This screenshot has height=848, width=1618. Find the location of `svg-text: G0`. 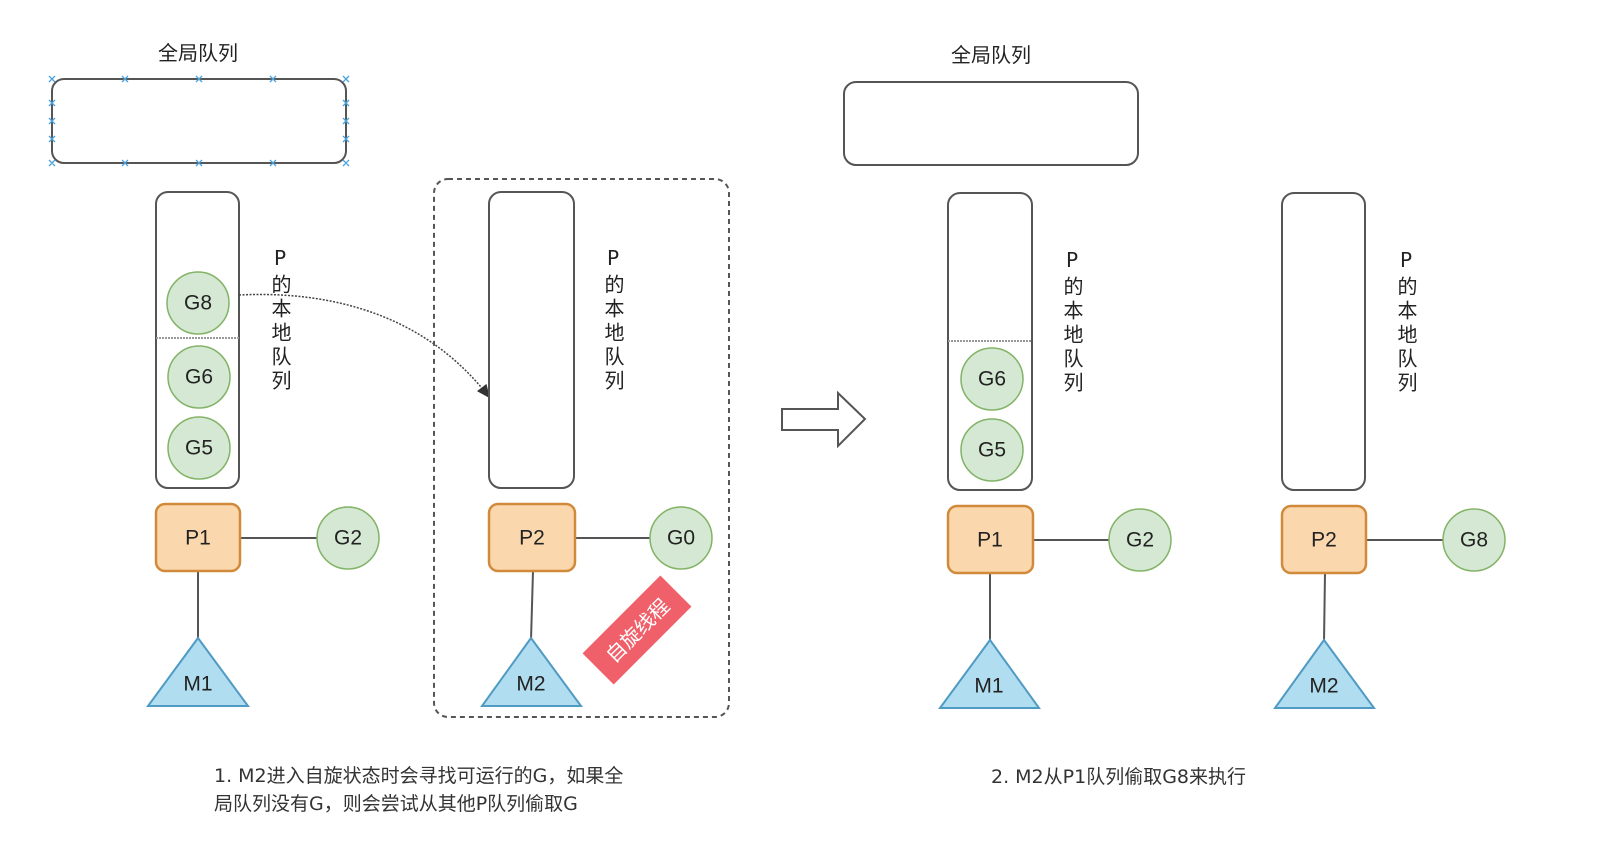

svg-text: G0 is located at coordinates (681, 538).